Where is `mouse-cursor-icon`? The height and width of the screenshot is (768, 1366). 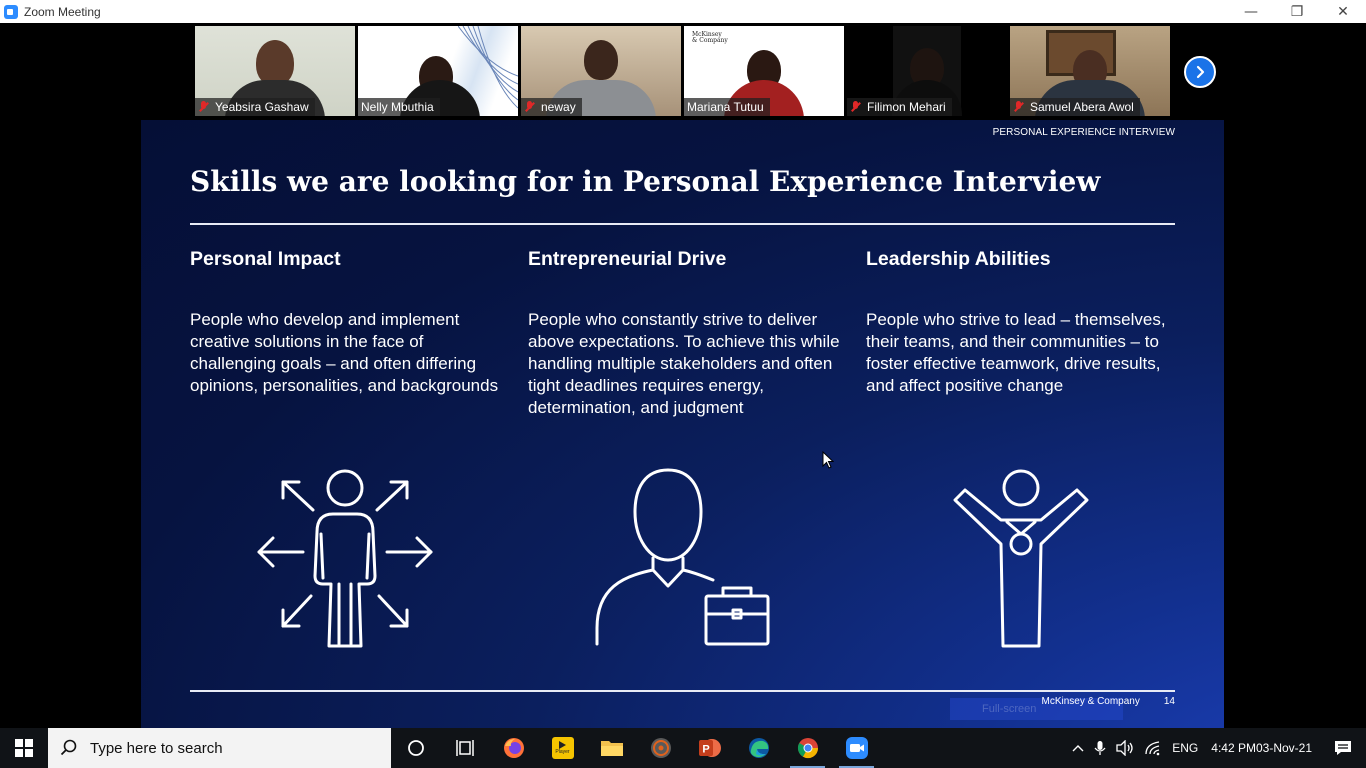 mouse-cursor-icon is located at coordinates (828, 460).